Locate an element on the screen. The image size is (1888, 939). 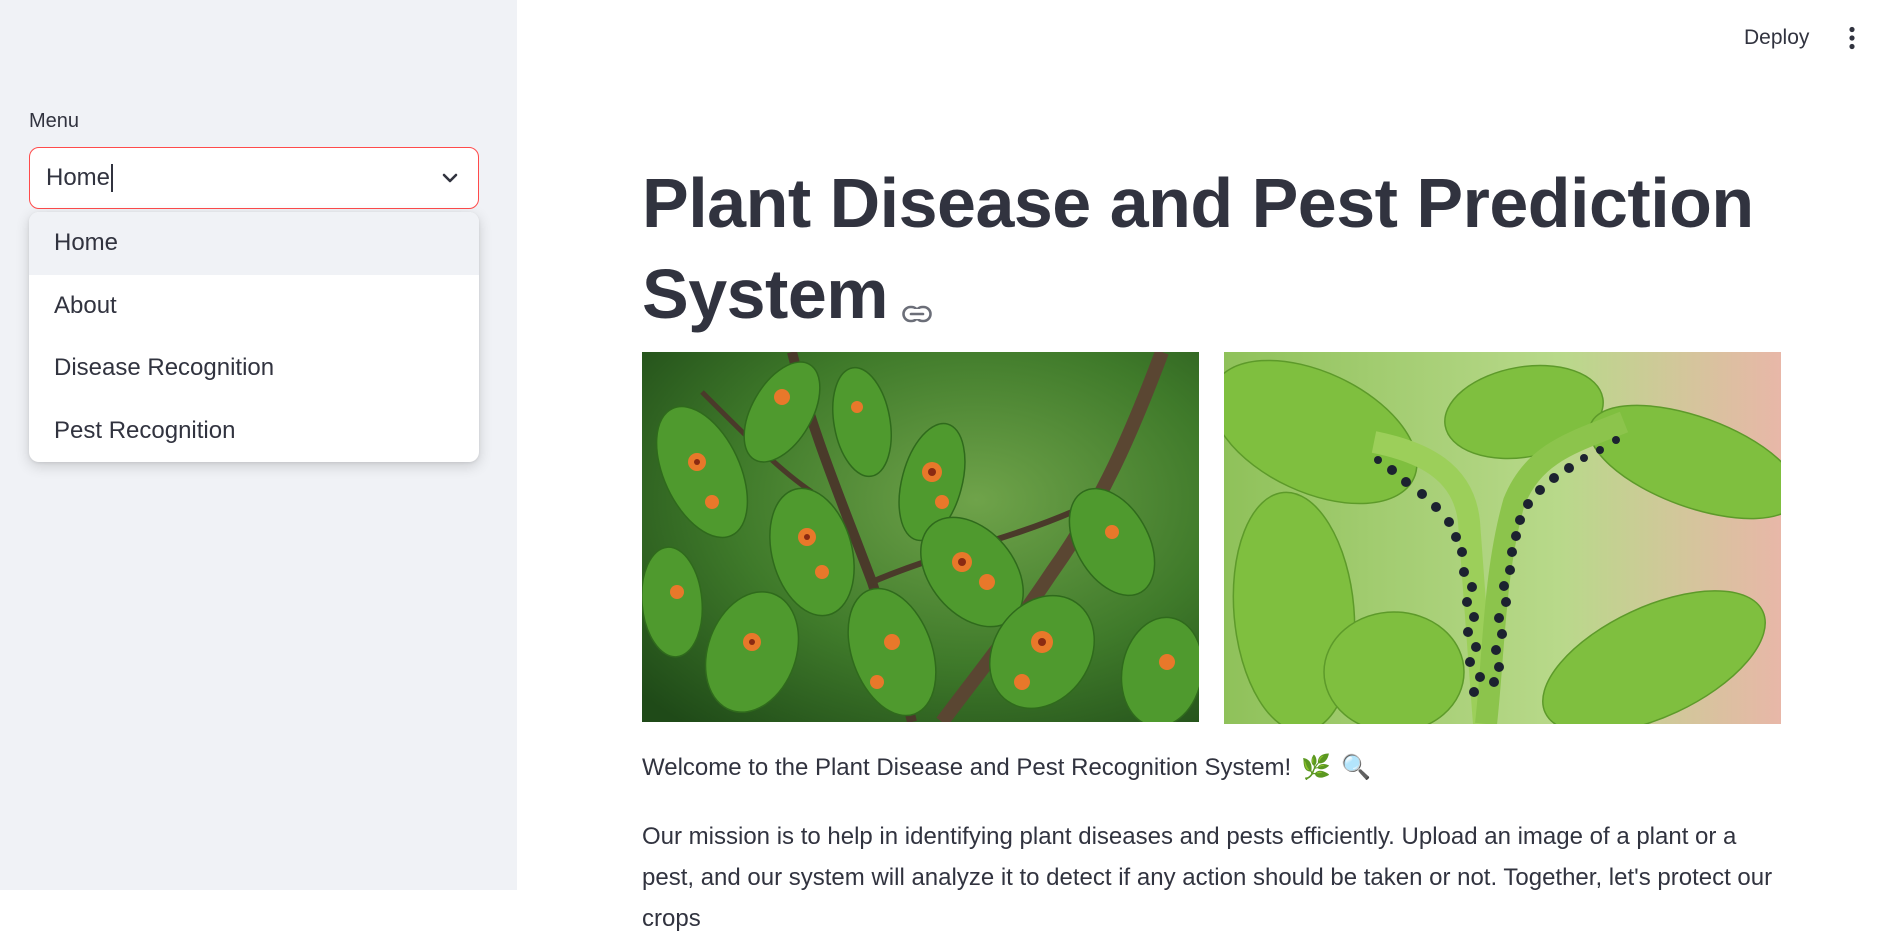
menu-select: Home is located at coordinates (254, 178).